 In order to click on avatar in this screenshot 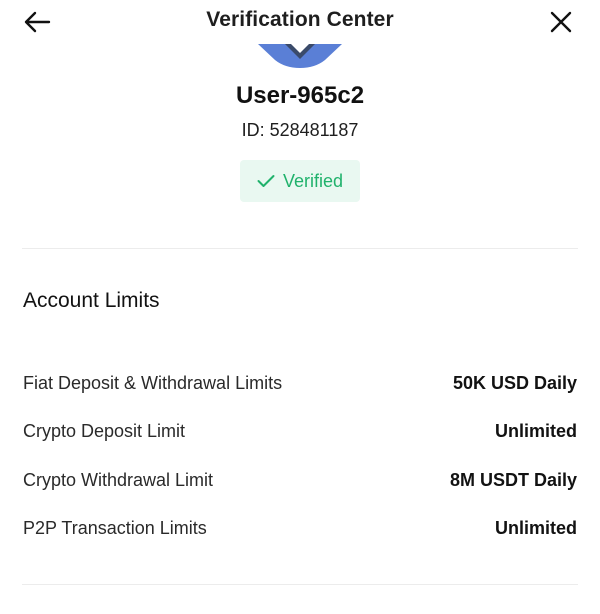, I will do `click(300, 56)`.